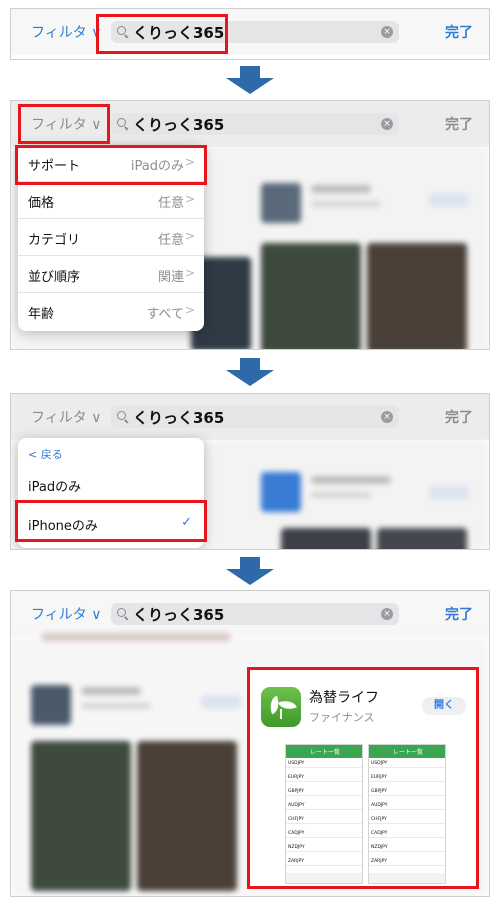 The height and width of the screenshot is (910, 500). What do you see at coordinates (111, 165) in the screenshot?
I see `highlight-support-row` at bounding box center [111, 165].